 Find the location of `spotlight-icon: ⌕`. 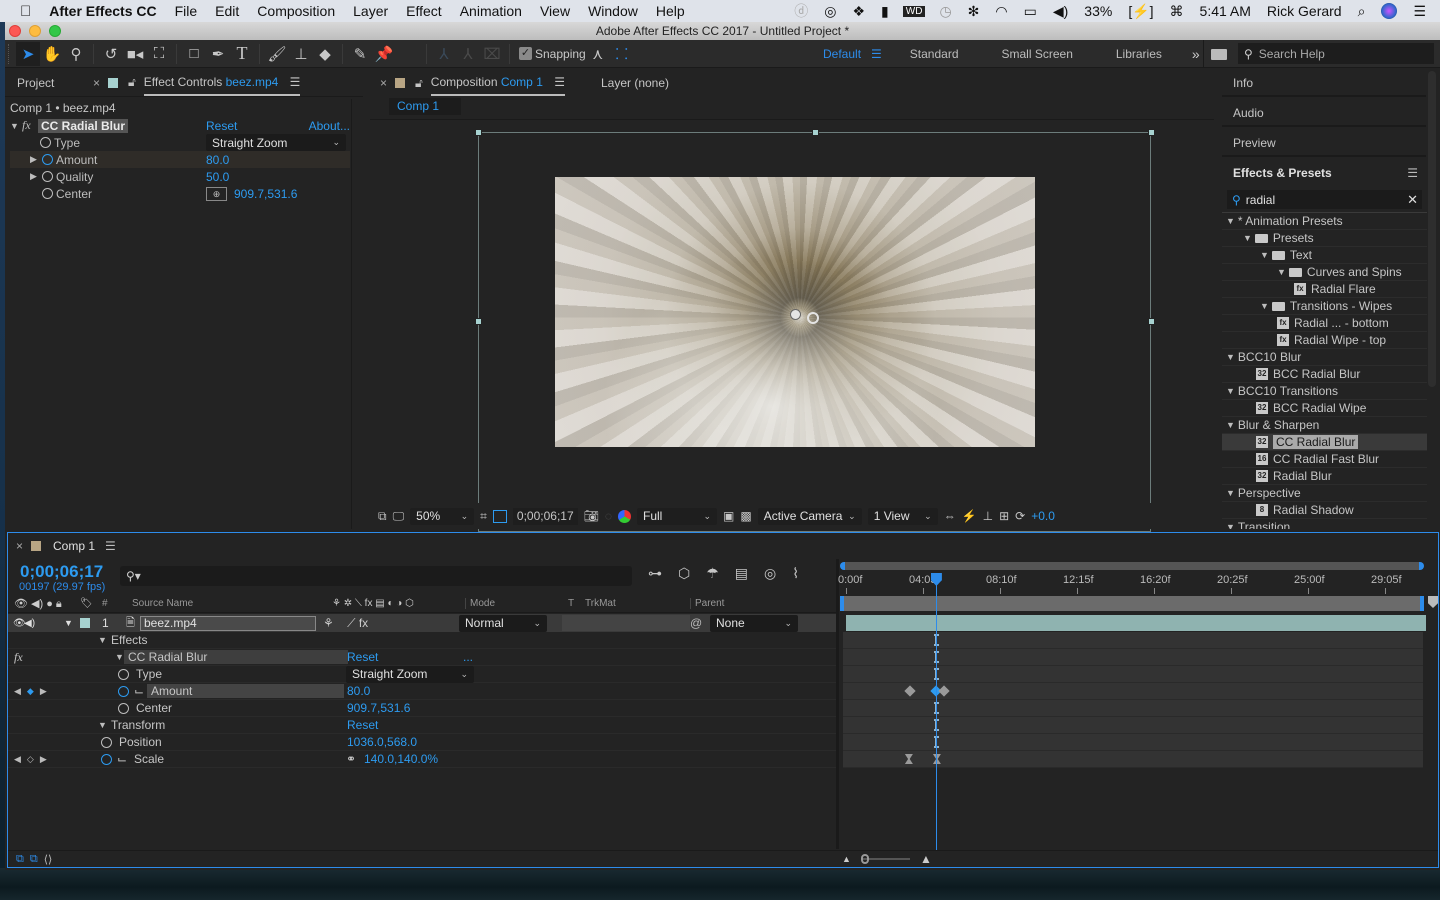

spotlight-icon: ⌕ is located at coordinates (1362, 11).